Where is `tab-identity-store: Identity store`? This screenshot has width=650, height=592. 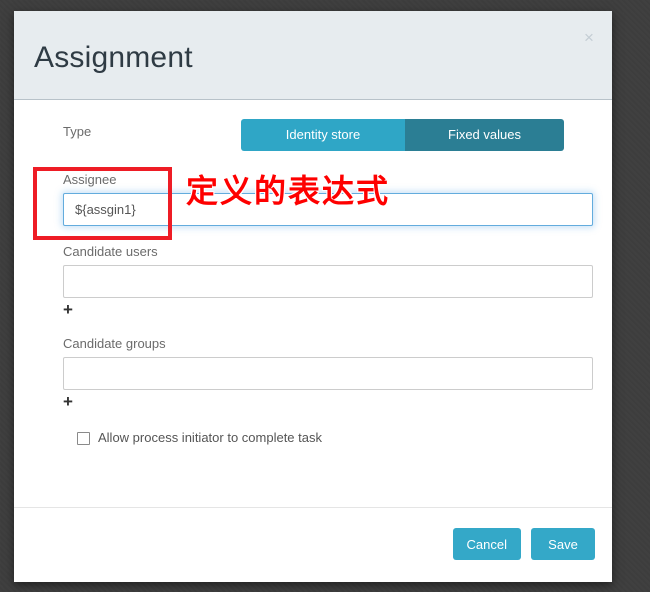 tab-identity-store: Identity store is located at coordinates (323, 135).